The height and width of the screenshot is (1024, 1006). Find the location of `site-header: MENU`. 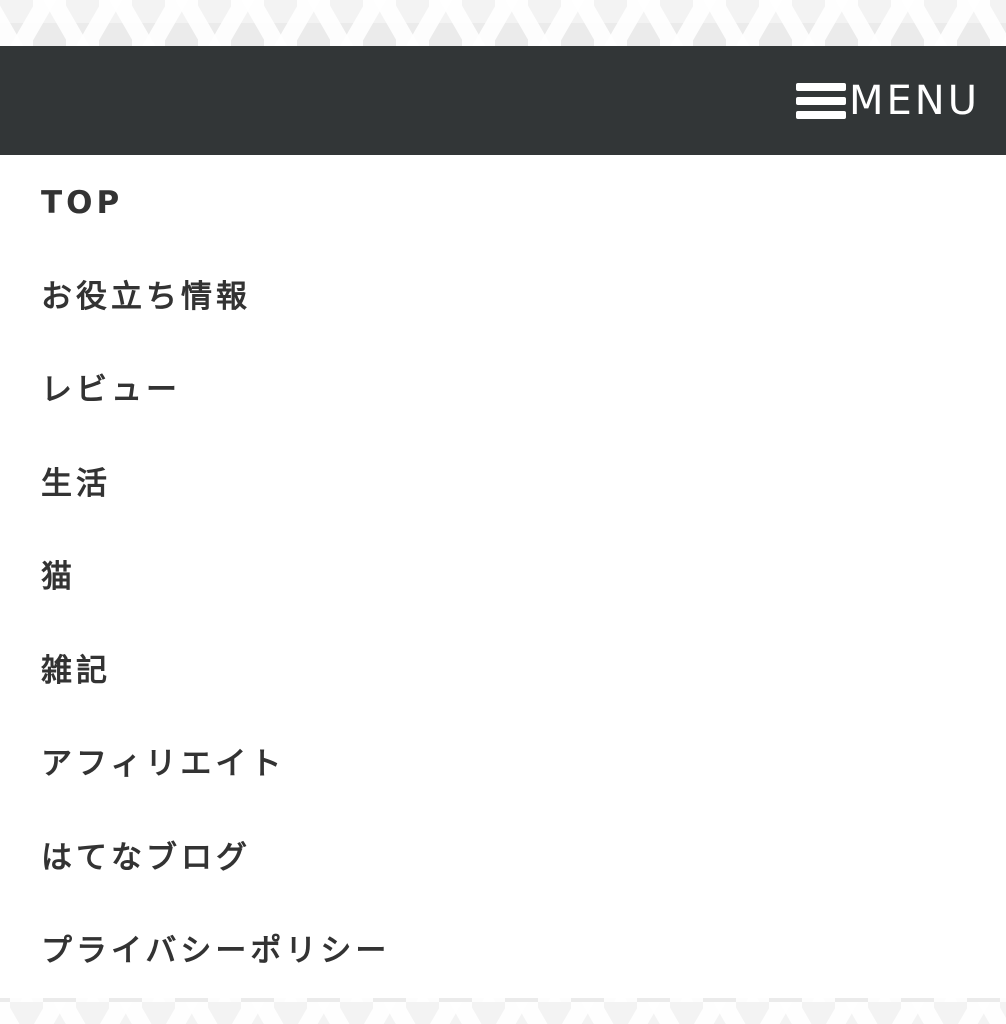

site-header: MENU is located at coordinates (503, 100).